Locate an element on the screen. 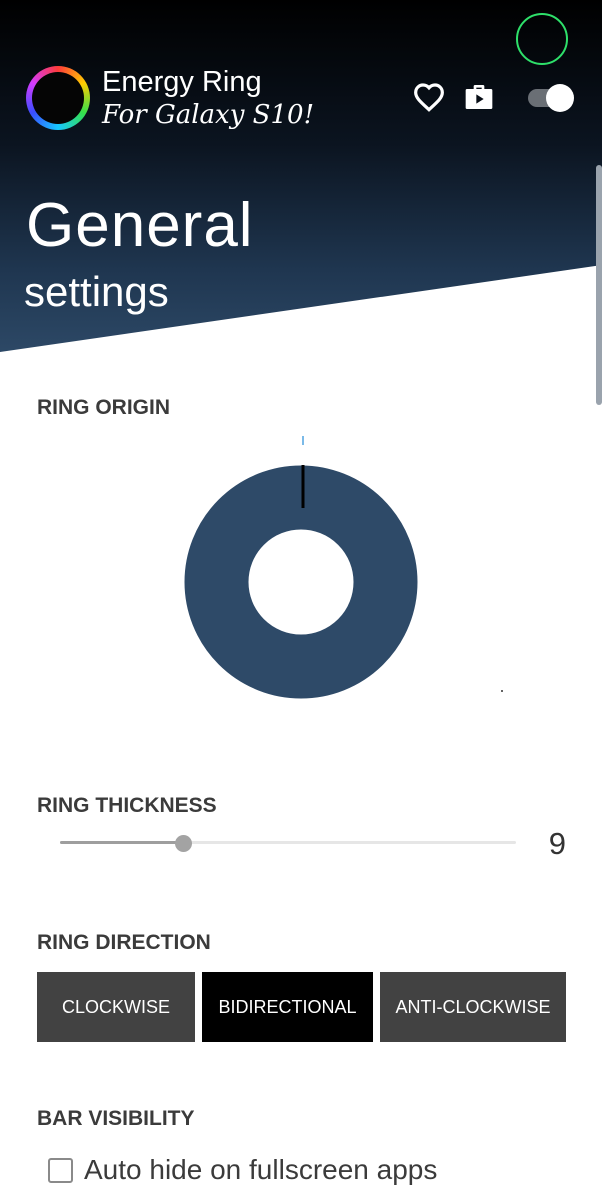 The width and height of the screenshot is (602, 1200). page-subtitle: settings is located at coordinates (96, 291).